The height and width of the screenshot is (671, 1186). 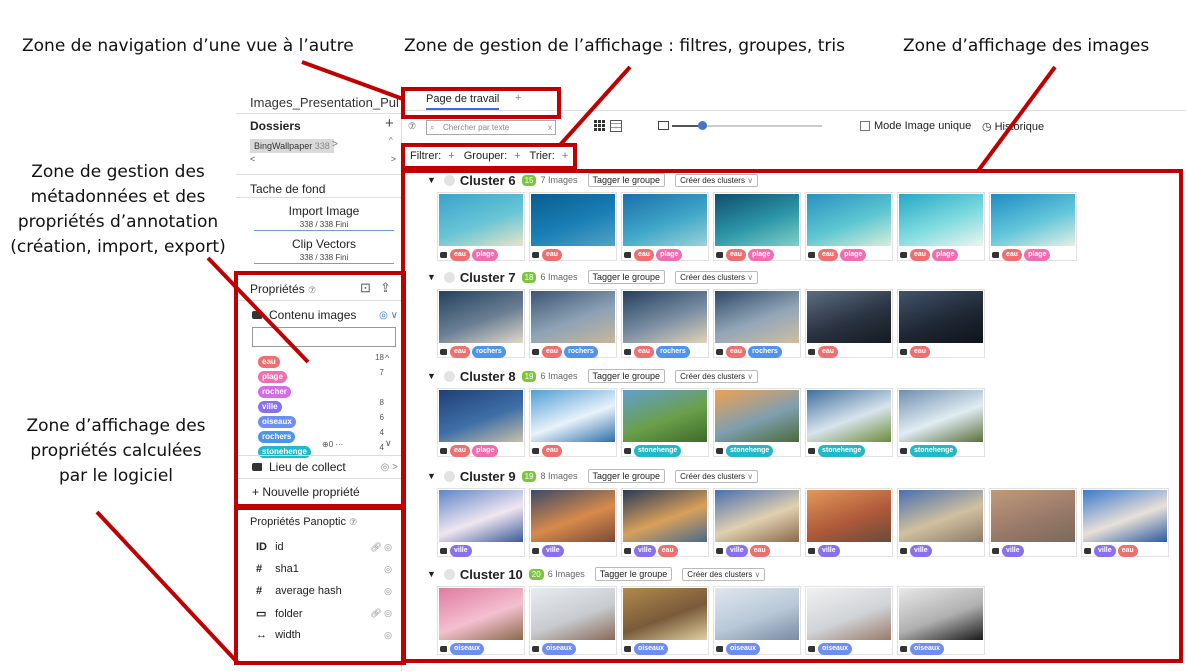 What do you see at coordinates (393, 159) in the screenshot?
I see `scroll-right-icon: >` at bounding box center [393, 159].